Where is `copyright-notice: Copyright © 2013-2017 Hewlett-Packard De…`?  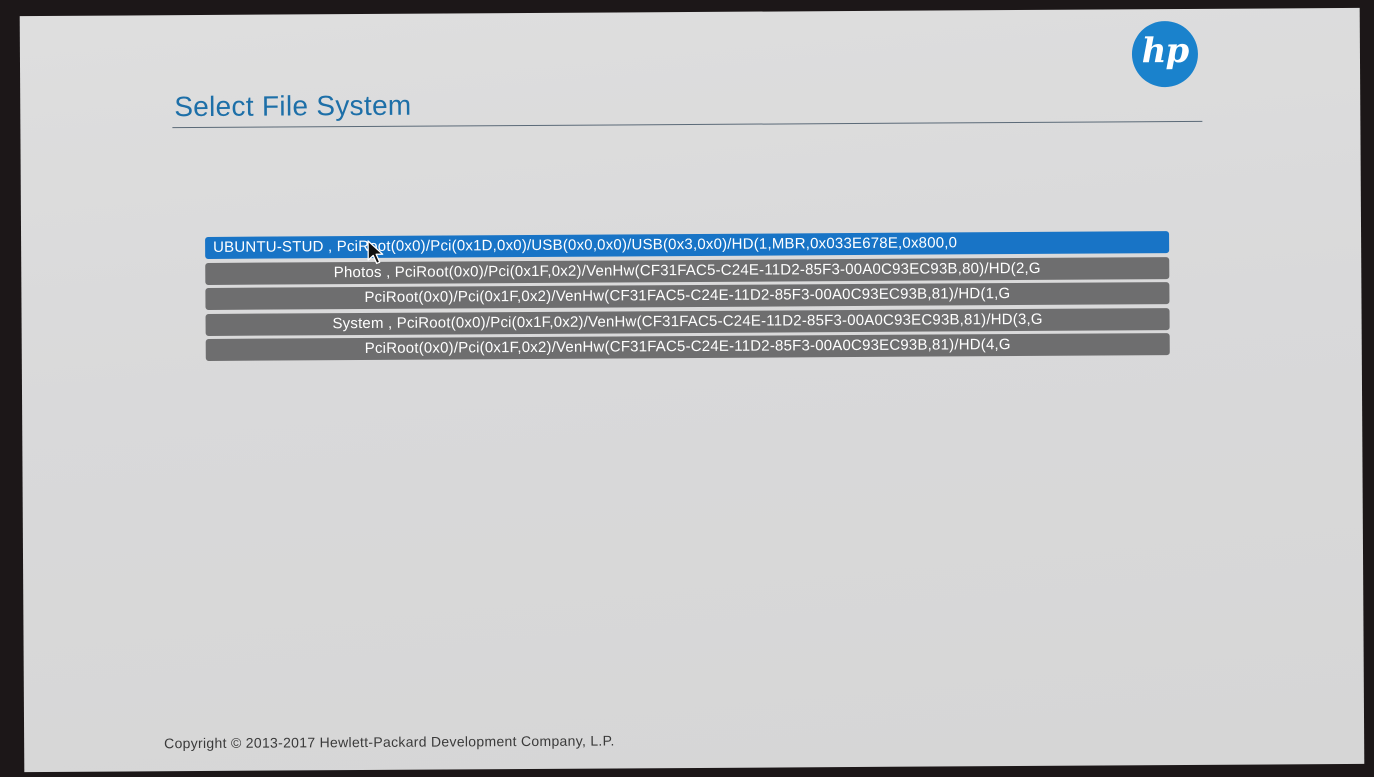 copyright-notice: Copyright © 2013-2017 Hewlett-Packard De… is located at coordinates (389, 742).